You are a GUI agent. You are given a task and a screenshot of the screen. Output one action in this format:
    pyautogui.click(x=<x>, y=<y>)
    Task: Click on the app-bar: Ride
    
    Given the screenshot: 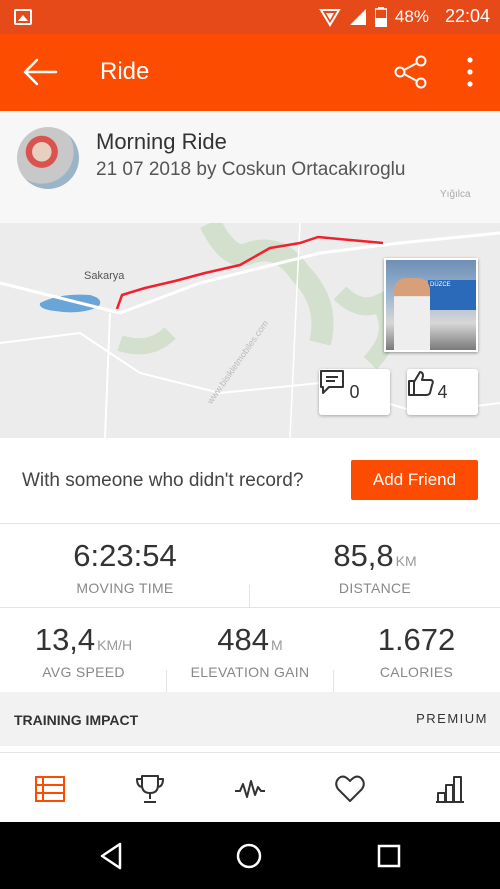 What is the action you would take?
    pyautogui.click(x=250, y=72)
    